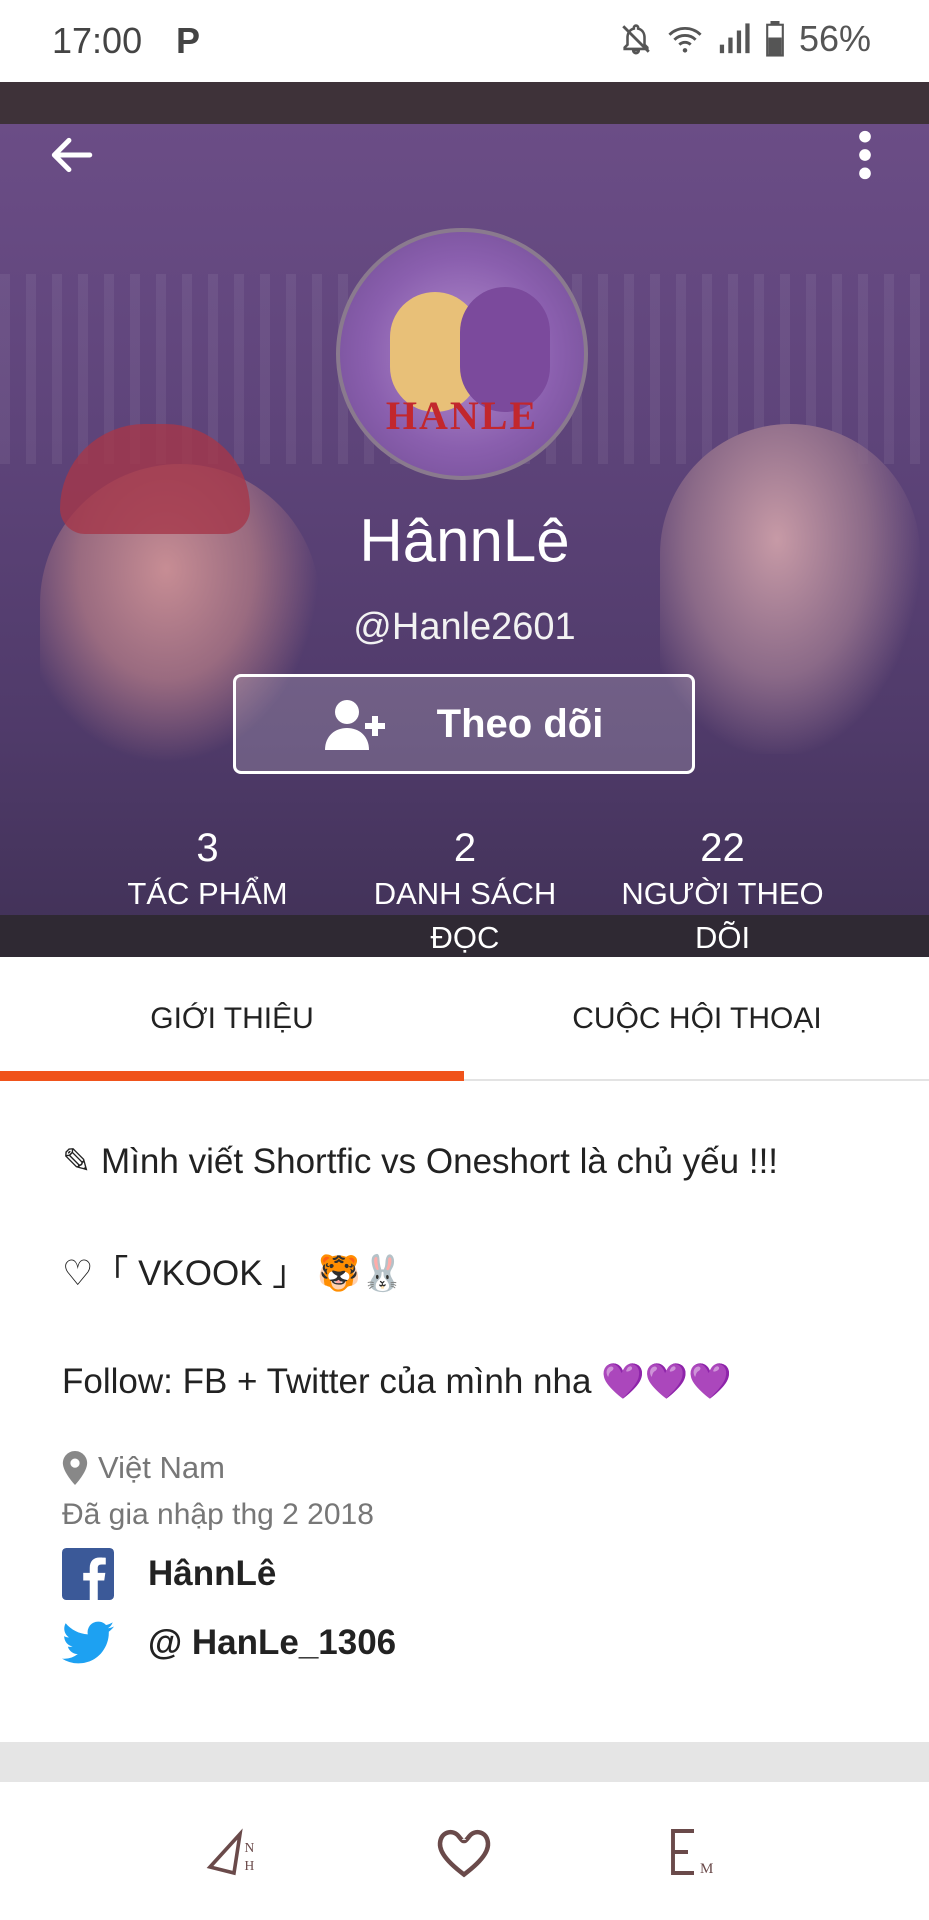 Image resolution: width=929 pixels, height=1920 pixels. Describe the element at coordinates (188, 40) in the screenshot. I see `app-notification-icon: P` at that location.